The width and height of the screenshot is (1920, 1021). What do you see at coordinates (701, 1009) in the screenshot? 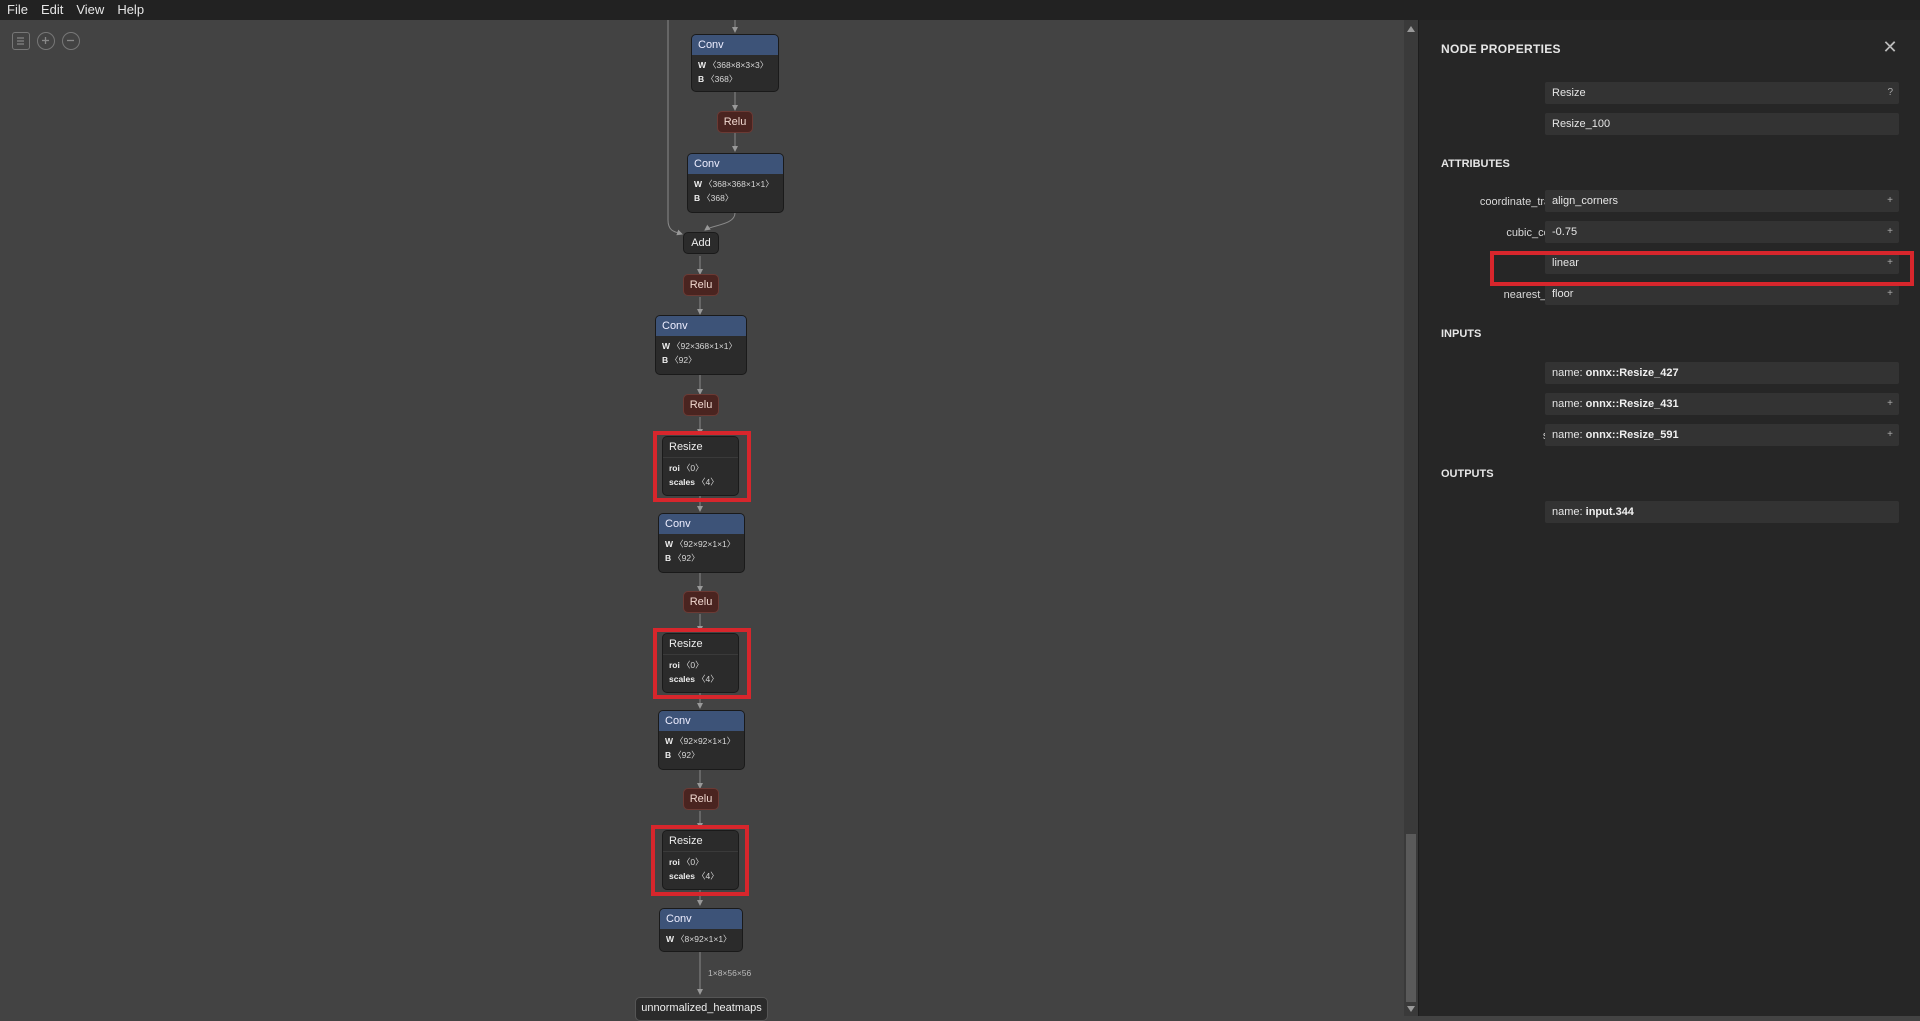
I see `output-node: unnormalized_heatmaps` at bounding box center [701, 1009].